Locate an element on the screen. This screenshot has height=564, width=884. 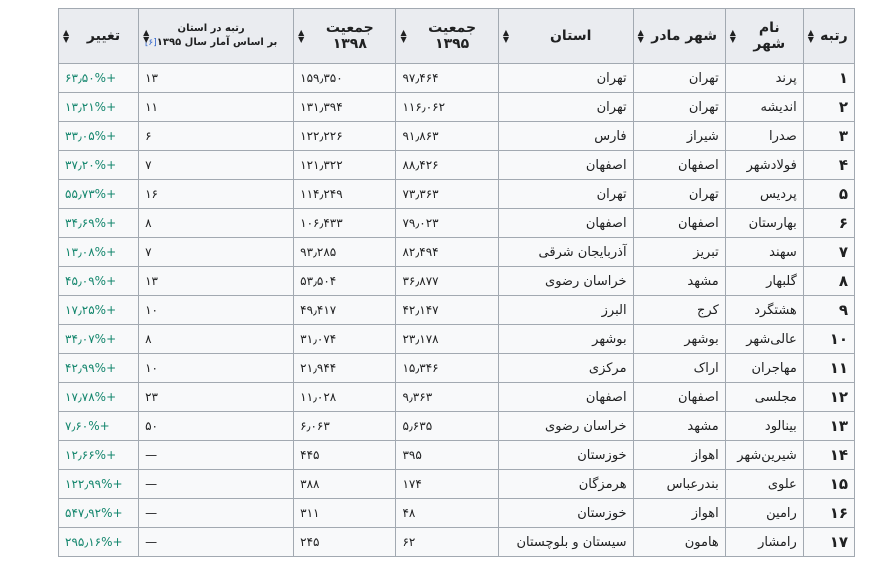
change-cell: +۳۴٫۶۹% is located at coordinates (98, 223).